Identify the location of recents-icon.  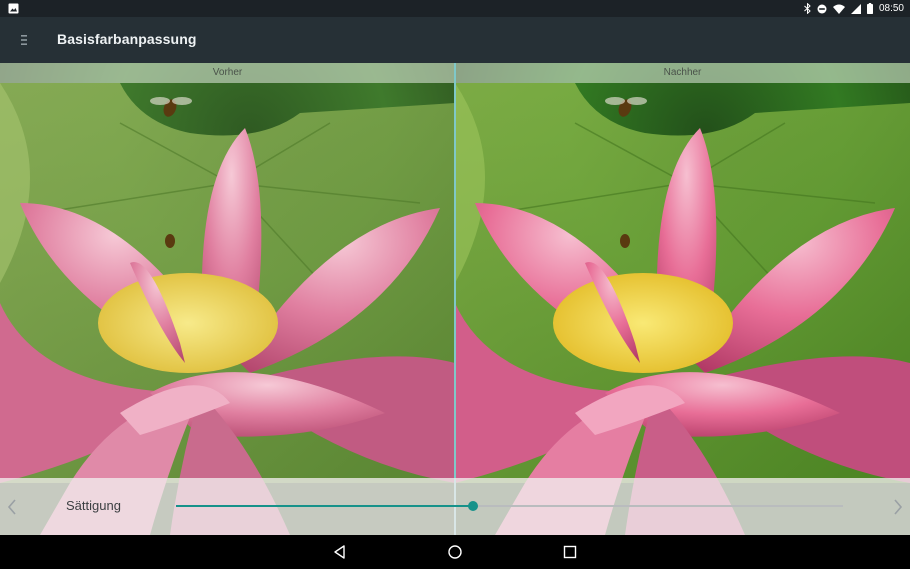
(570, 552).